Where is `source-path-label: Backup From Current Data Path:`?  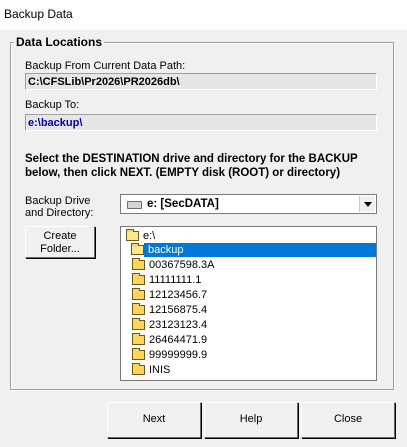 source-path-label: Backup From Current Data Path: is located at coordinates (105, 66).